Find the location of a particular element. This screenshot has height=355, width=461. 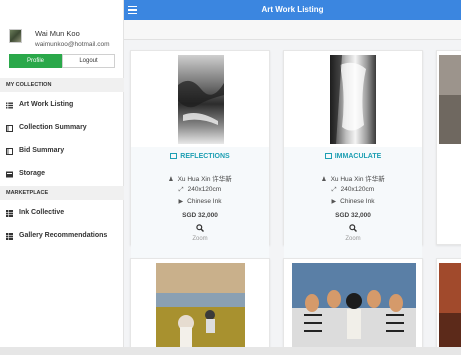

artwork-image-row2-partial is located at coordinates (450, 307).